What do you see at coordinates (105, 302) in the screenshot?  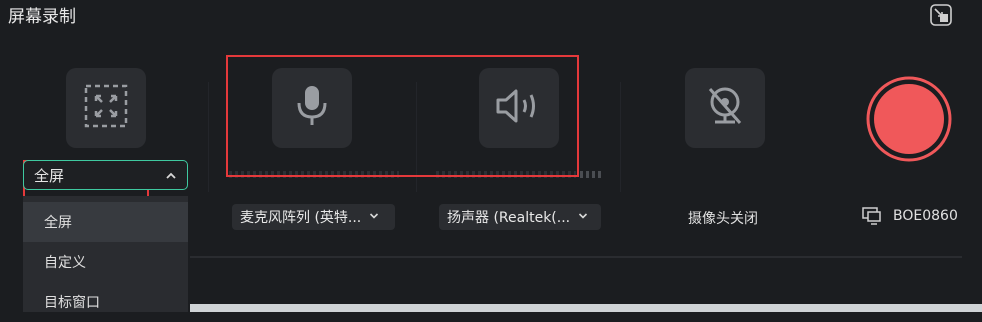 I see `menu-item-target-window: 目标窗口` at bounding box center [105, 302].